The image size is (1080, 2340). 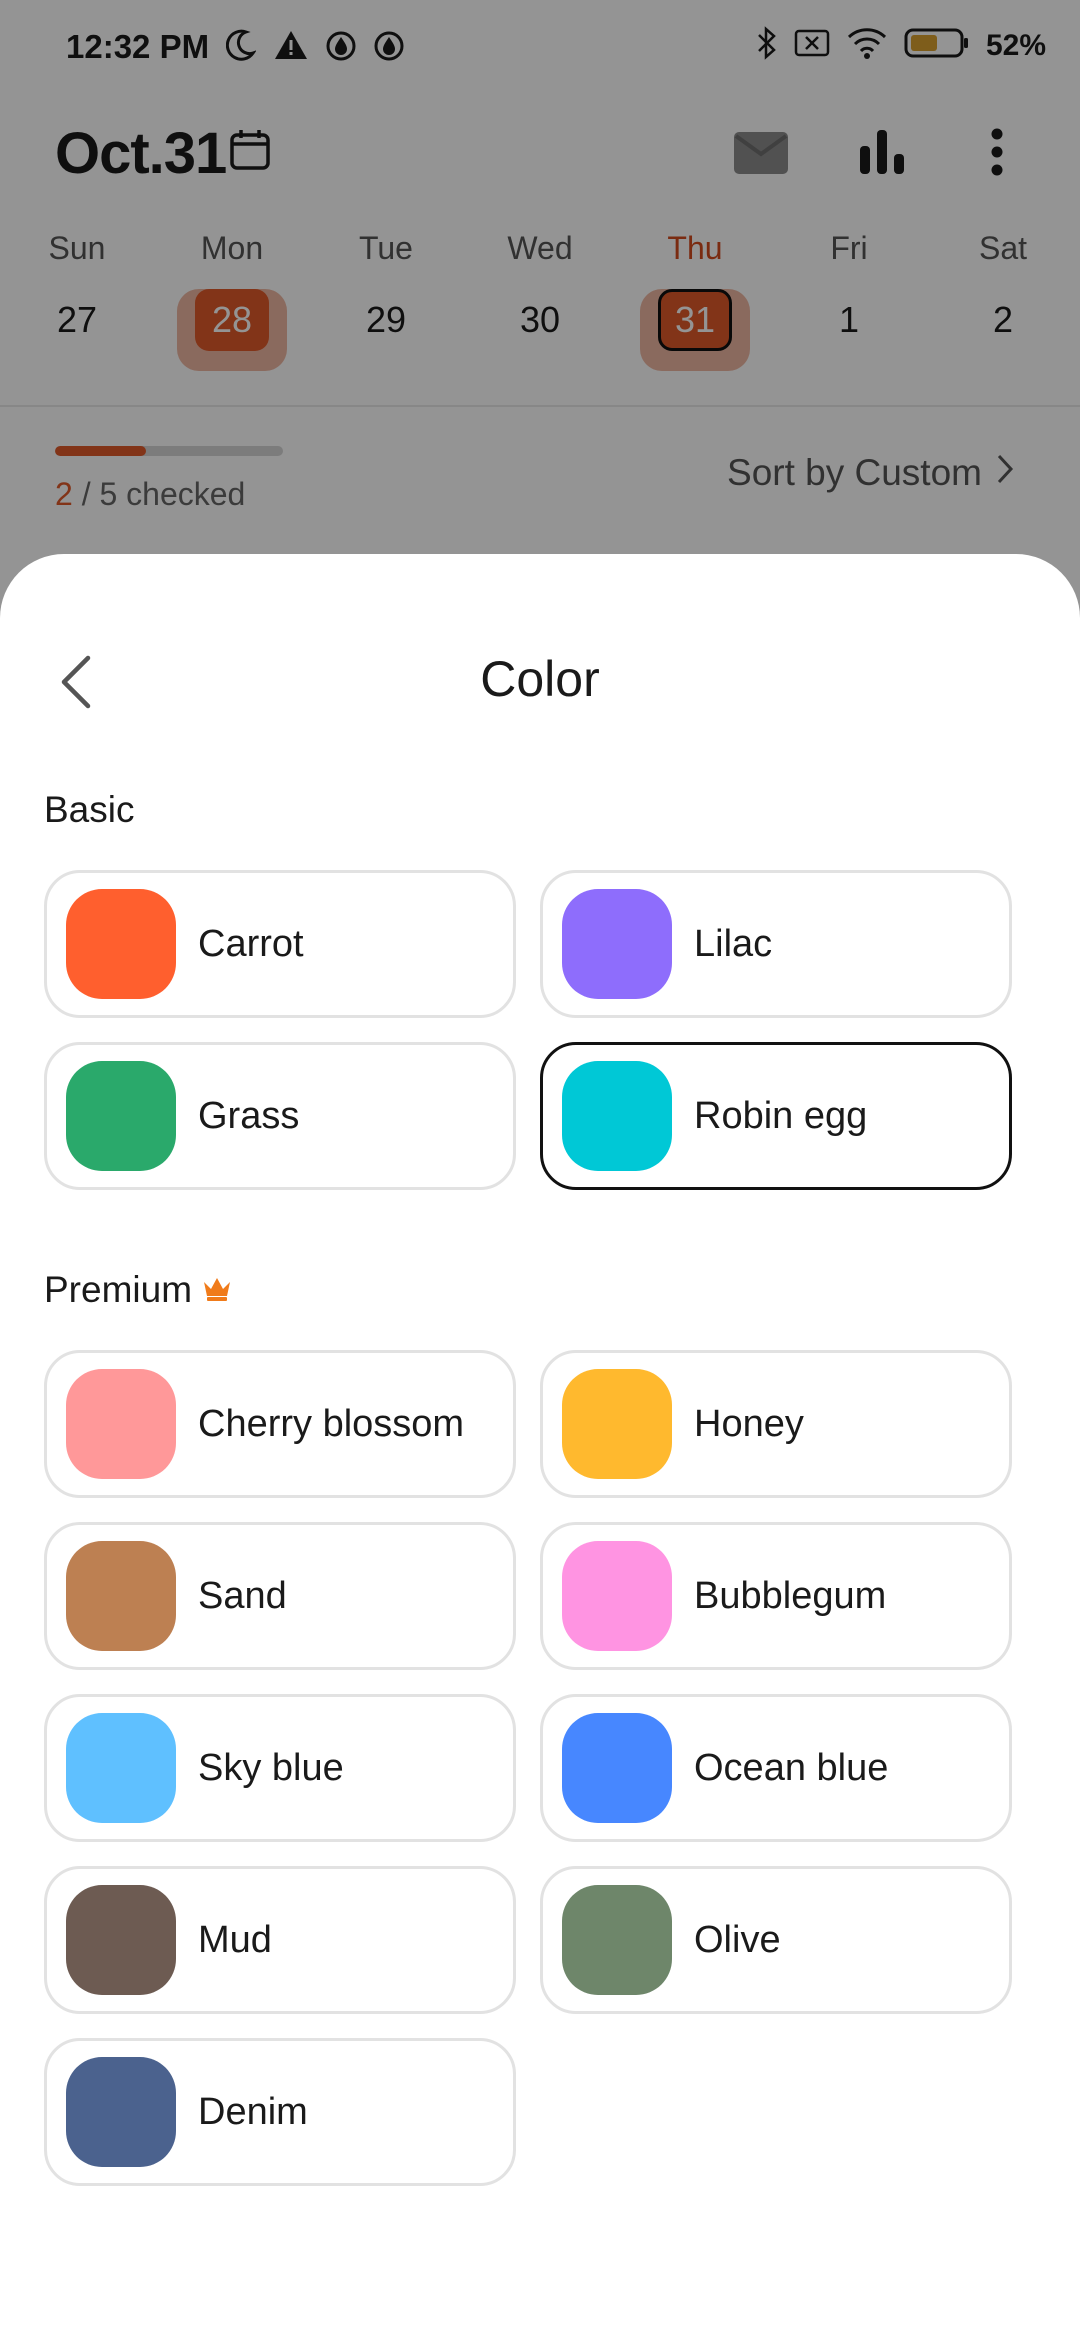 I want to click on color-option-cherry-blossom: Cherry blossom, so click(x=280, y=1424).